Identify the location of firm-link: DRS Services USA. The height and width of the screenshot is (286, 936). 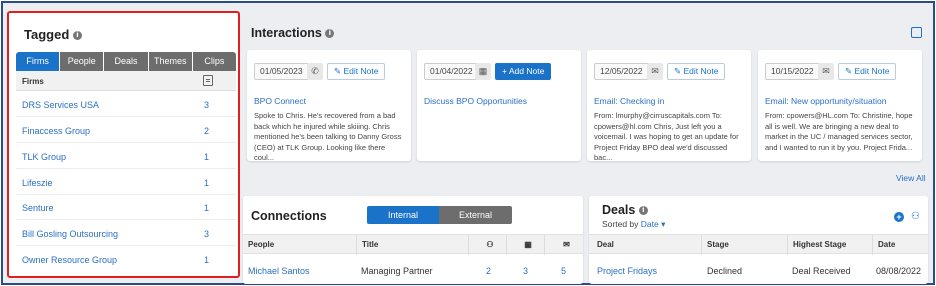
(60, 105).